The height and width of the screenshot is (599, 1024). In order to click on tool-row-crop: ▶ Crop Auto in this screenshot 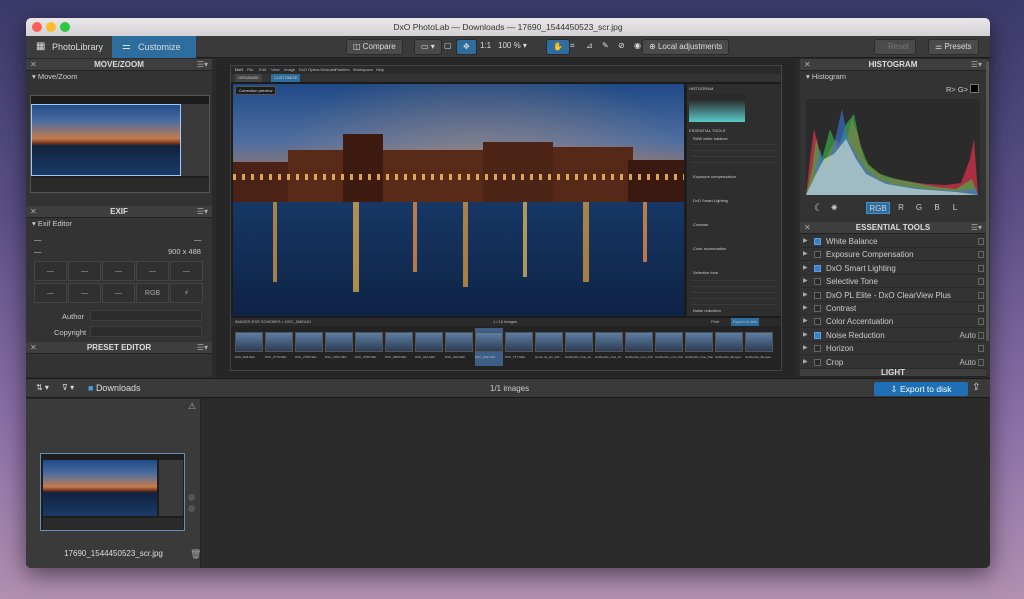, I will do `click(893, 362)`.